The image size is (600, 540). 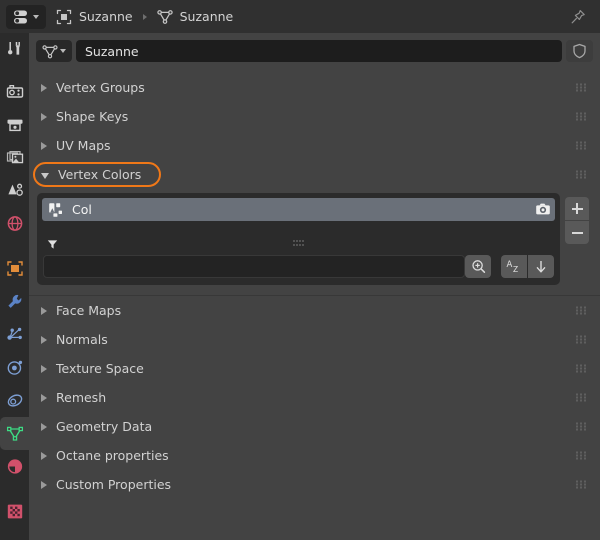 What do you see at coordinates (112, 51) in the screenshot?
I see `datablock-name-value: Suzanne` at bounding box center [112, 51].